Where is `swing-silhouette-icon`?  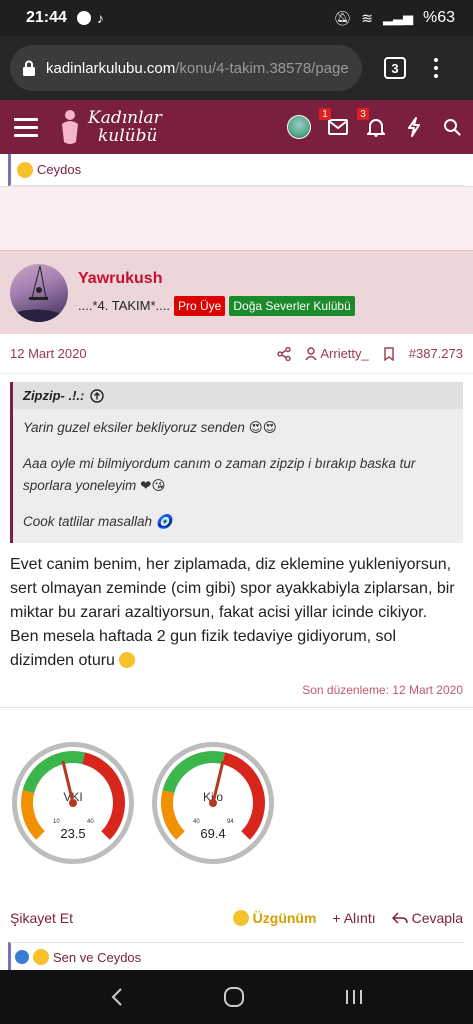 swing-silhouette-icon is located at coordinates (39, 293).